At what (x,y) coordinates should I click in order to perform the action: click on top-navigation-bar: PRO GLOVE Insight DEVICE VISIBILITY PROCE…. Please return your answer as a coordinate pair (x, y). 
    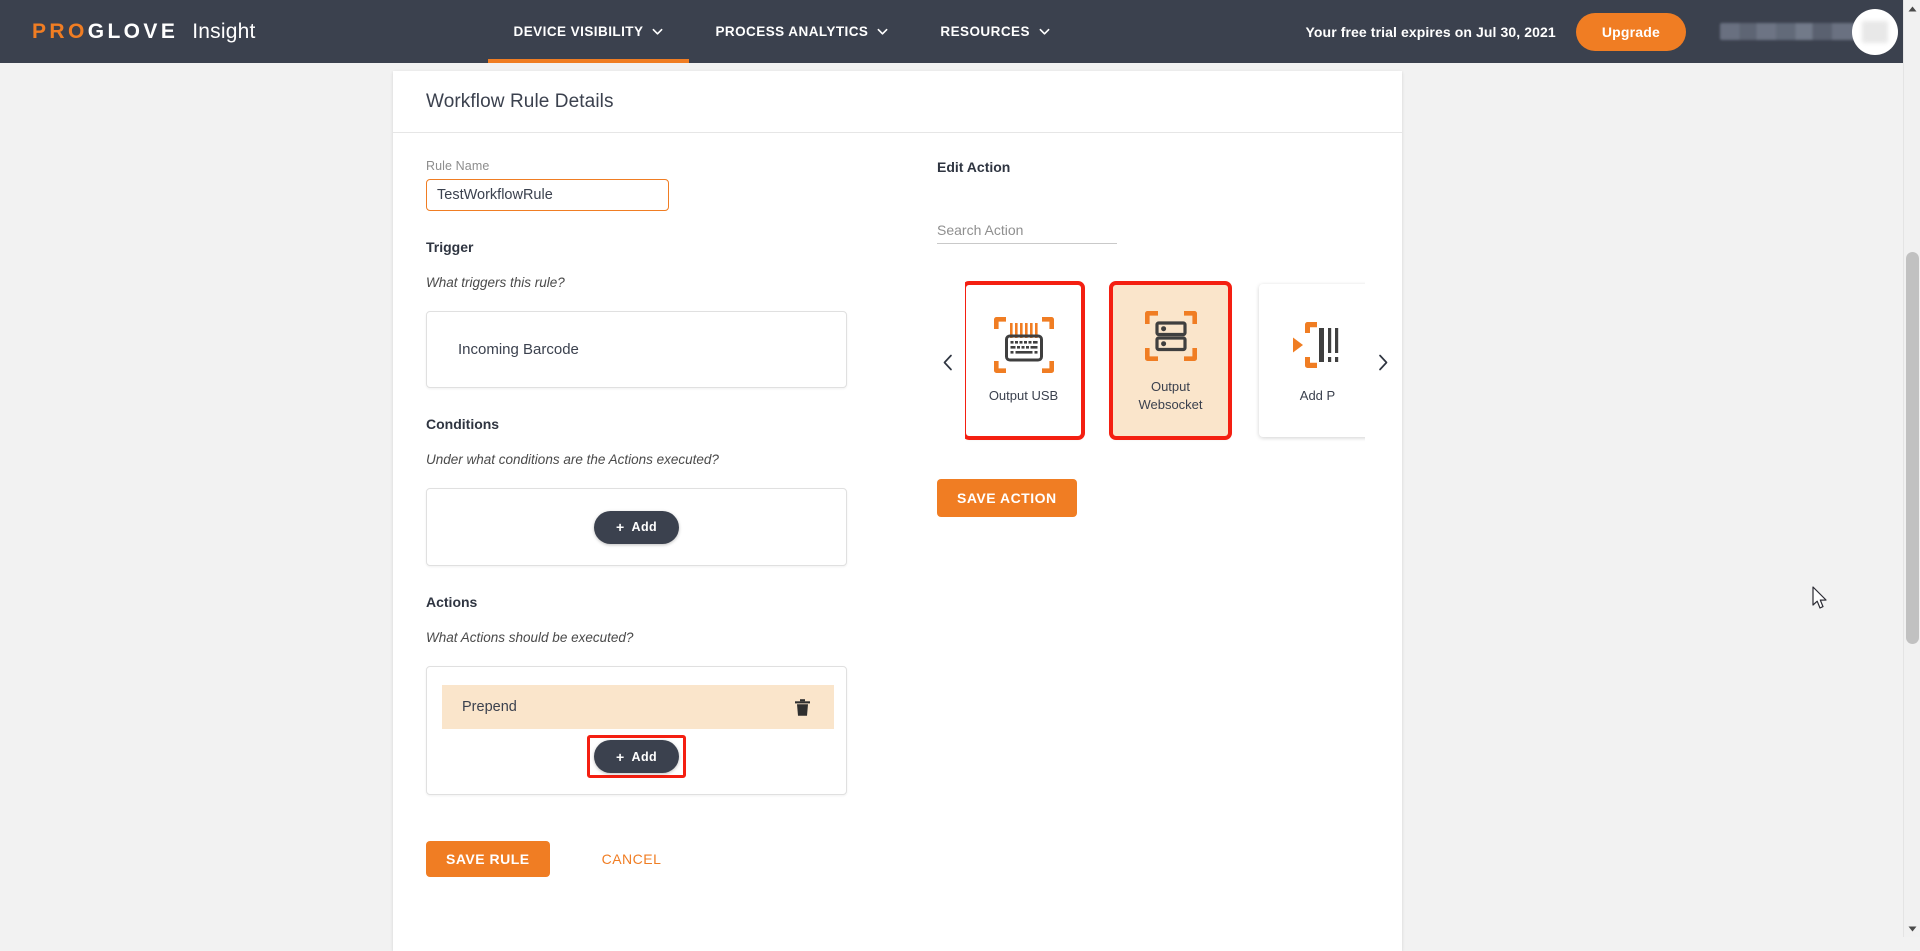
    Looking at the image, I should click on (960, 31).